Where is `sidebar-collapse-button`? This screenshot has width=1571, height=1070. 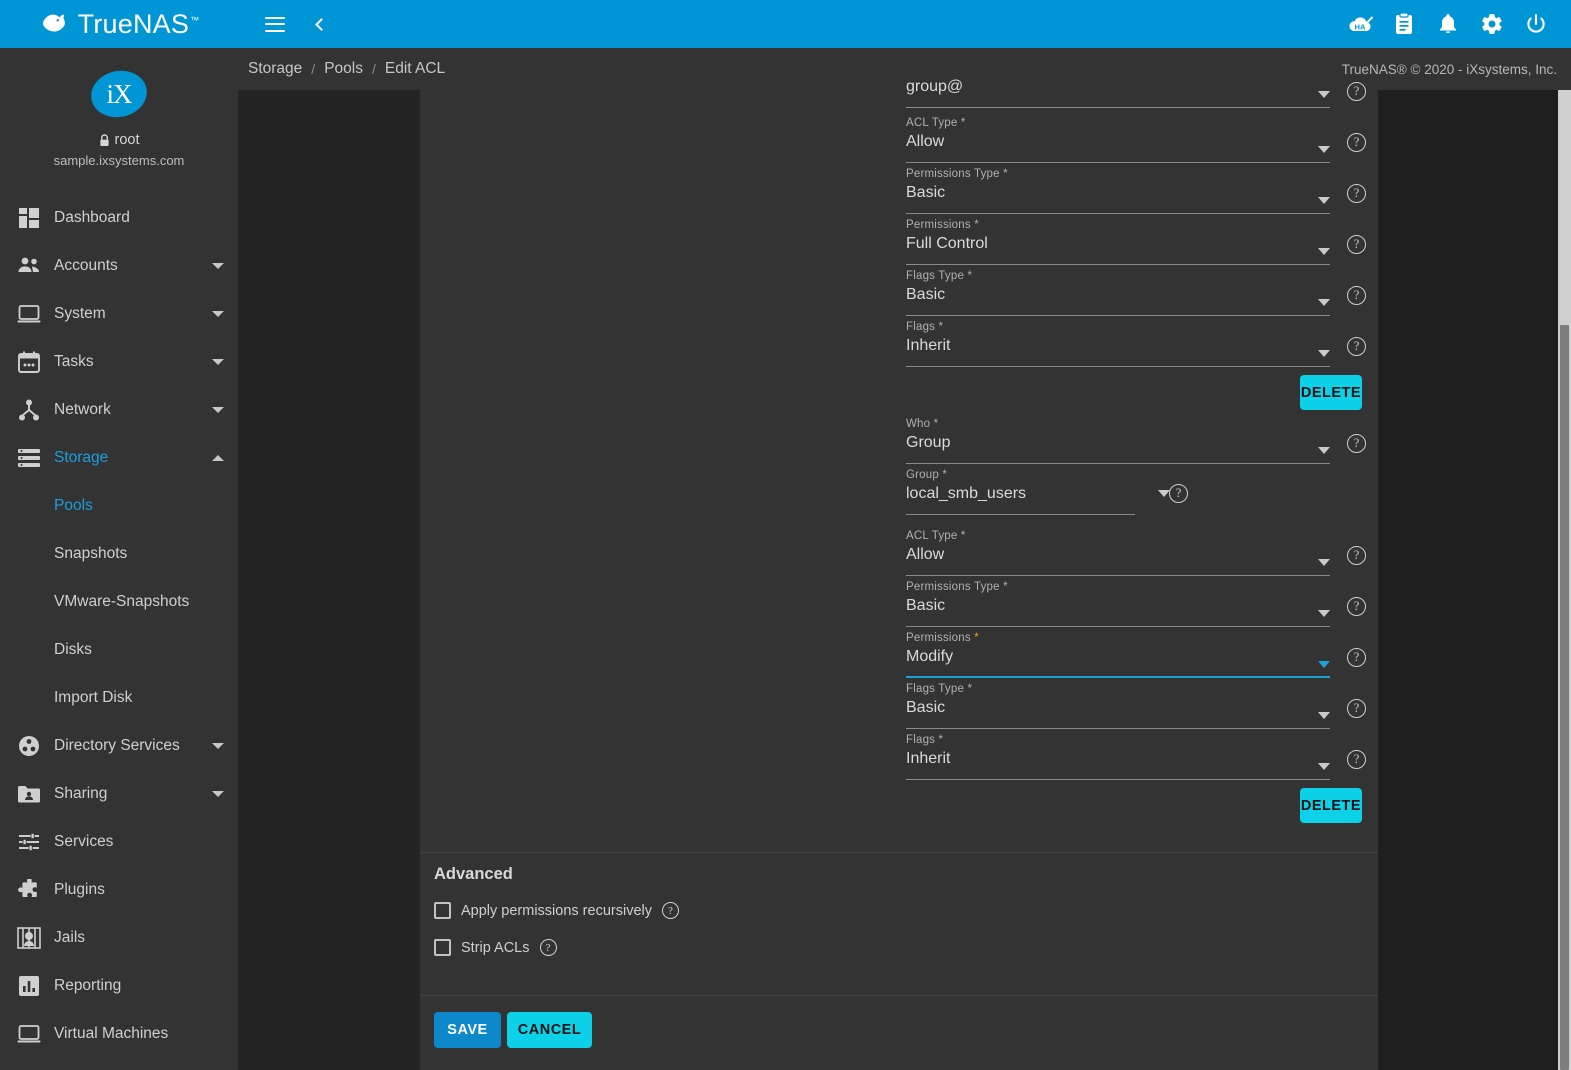
sidebar-collapse-button is located at coordinates (319, 24).